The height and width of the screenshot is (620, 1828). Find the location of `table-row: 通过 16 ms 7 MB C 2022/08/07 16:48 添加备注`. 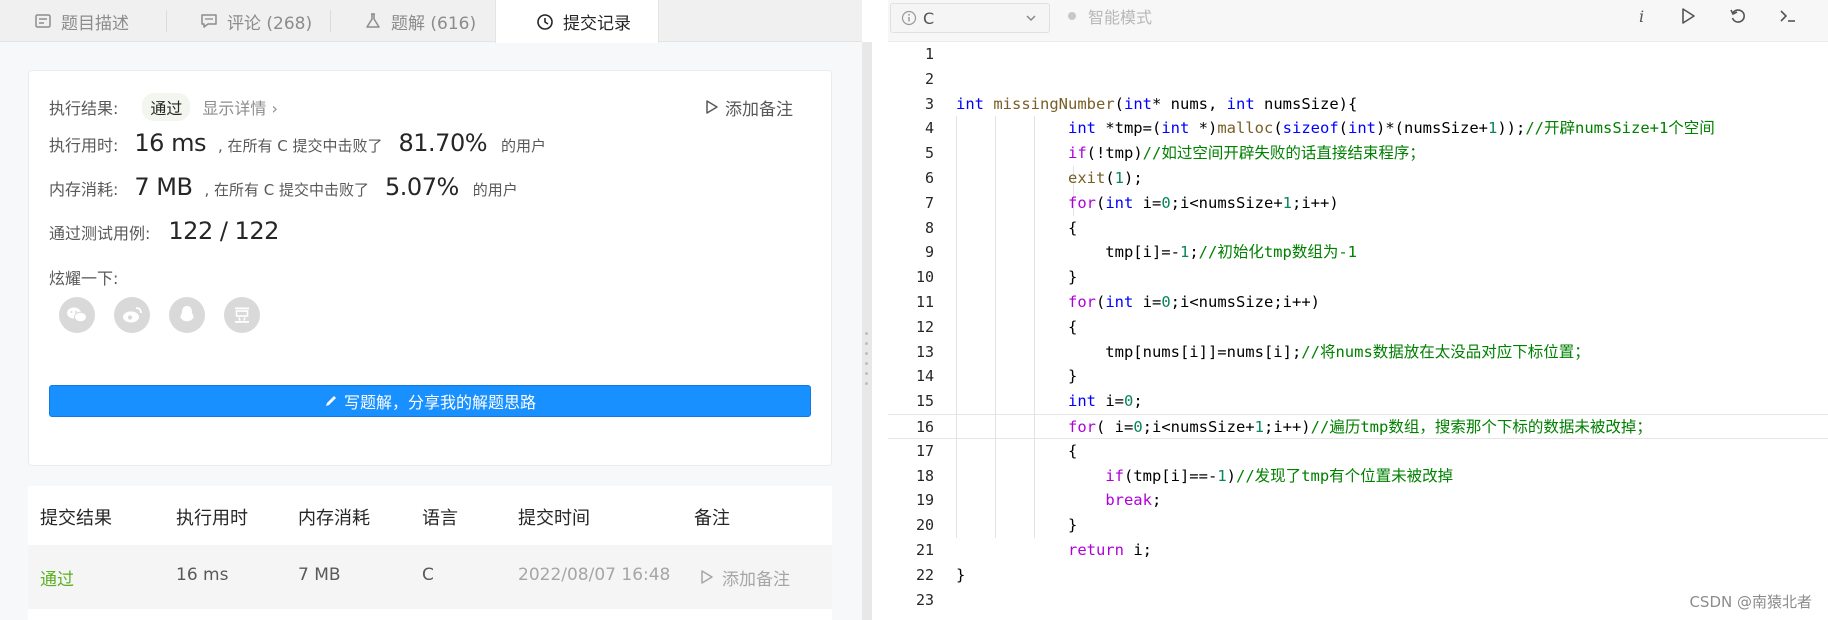

table-row: 通过 16 ms 7 MB C 2022/08/07 16:48 添加备注 is located at coordinates (430, 577).